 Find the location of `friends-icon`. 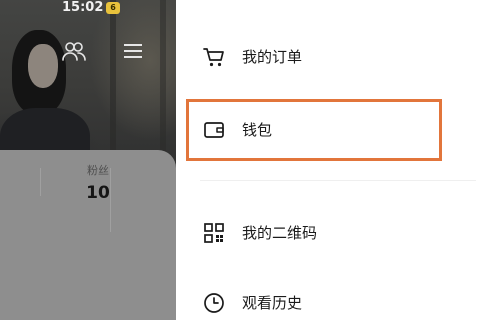

friends-icon is located at coordinates (74, 51).